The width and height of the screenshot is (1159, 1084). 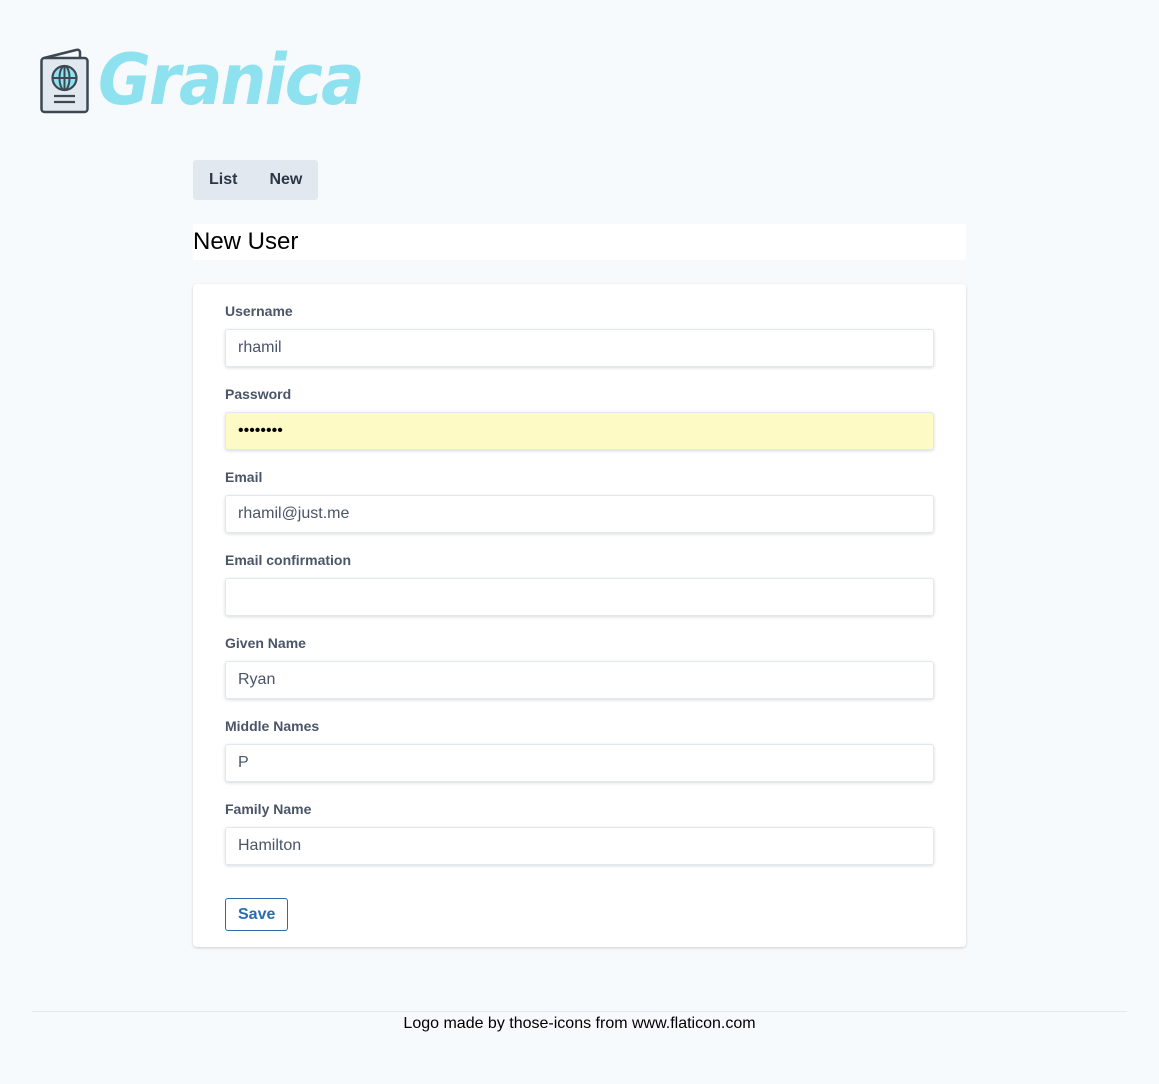 What do you see at coordinates (579, 680) in the screenshot?
I see `given-name-input` at bounding box center [579, 680].